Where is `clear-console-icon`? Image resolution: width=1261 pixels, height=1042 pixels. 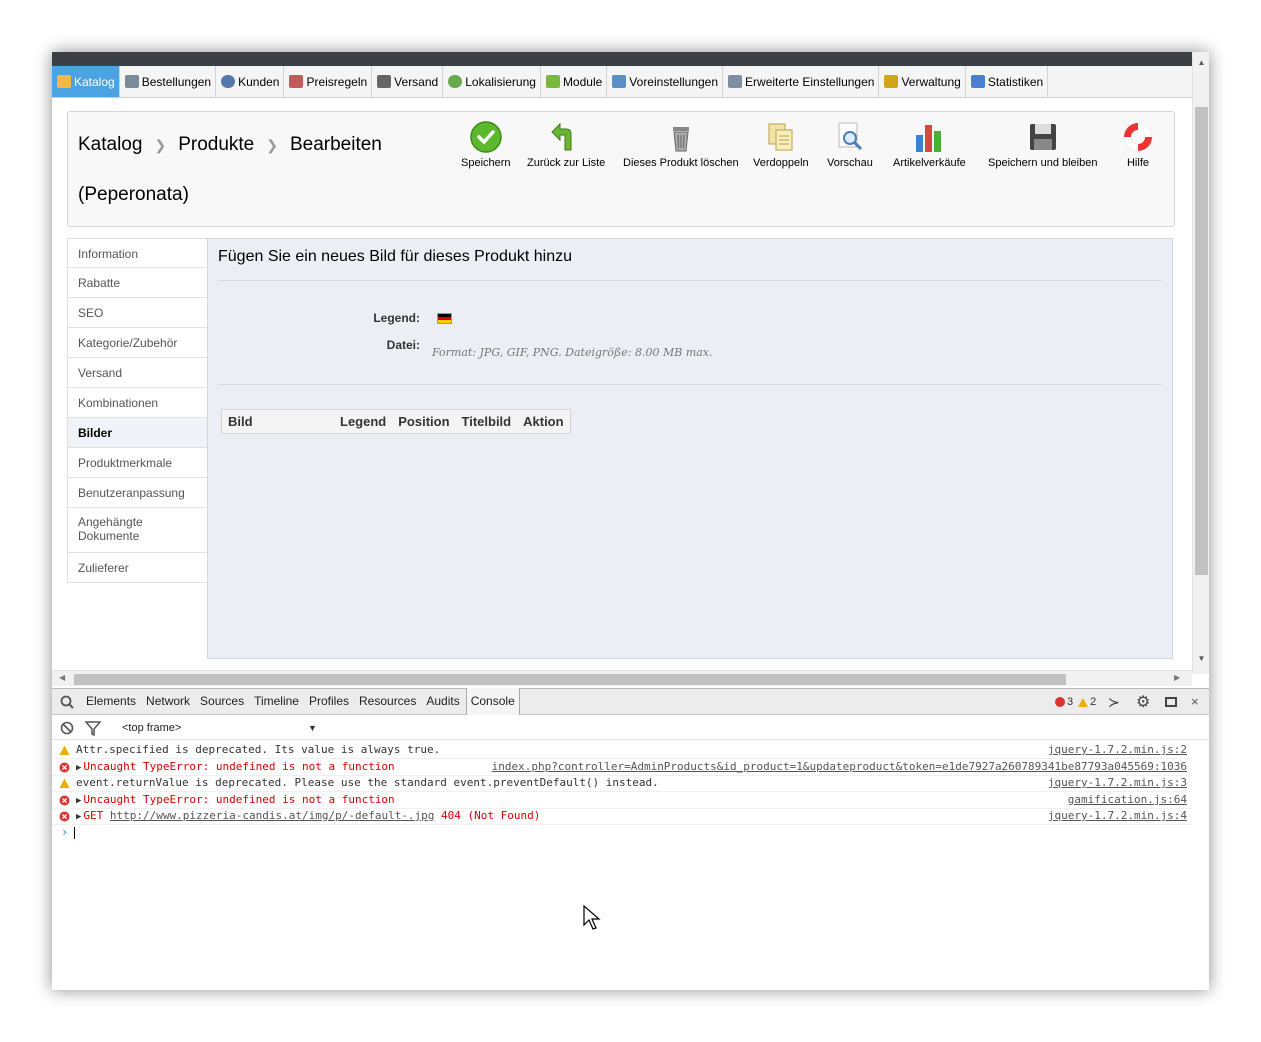 clear-console-icon is located at coordinates (67, 728).